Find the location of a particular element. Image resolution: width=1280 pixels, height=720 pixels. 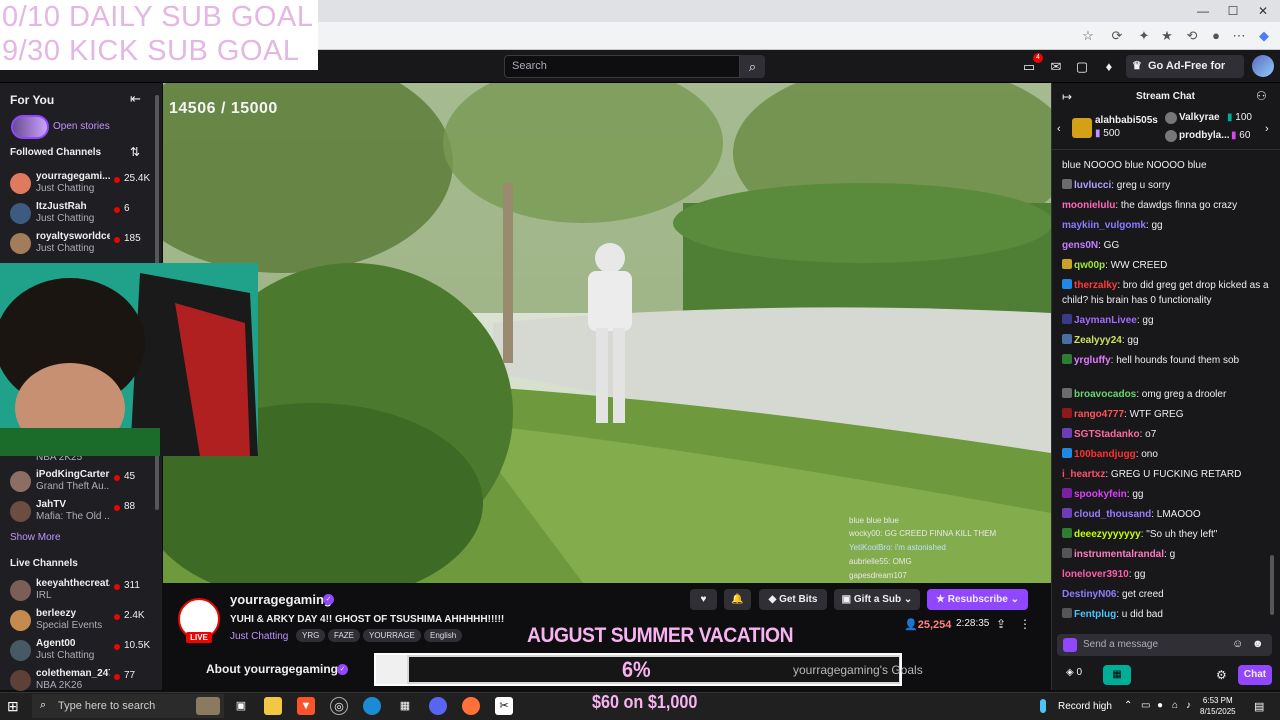

community-icon: ⚇ is located at coordinates (1261, 96).